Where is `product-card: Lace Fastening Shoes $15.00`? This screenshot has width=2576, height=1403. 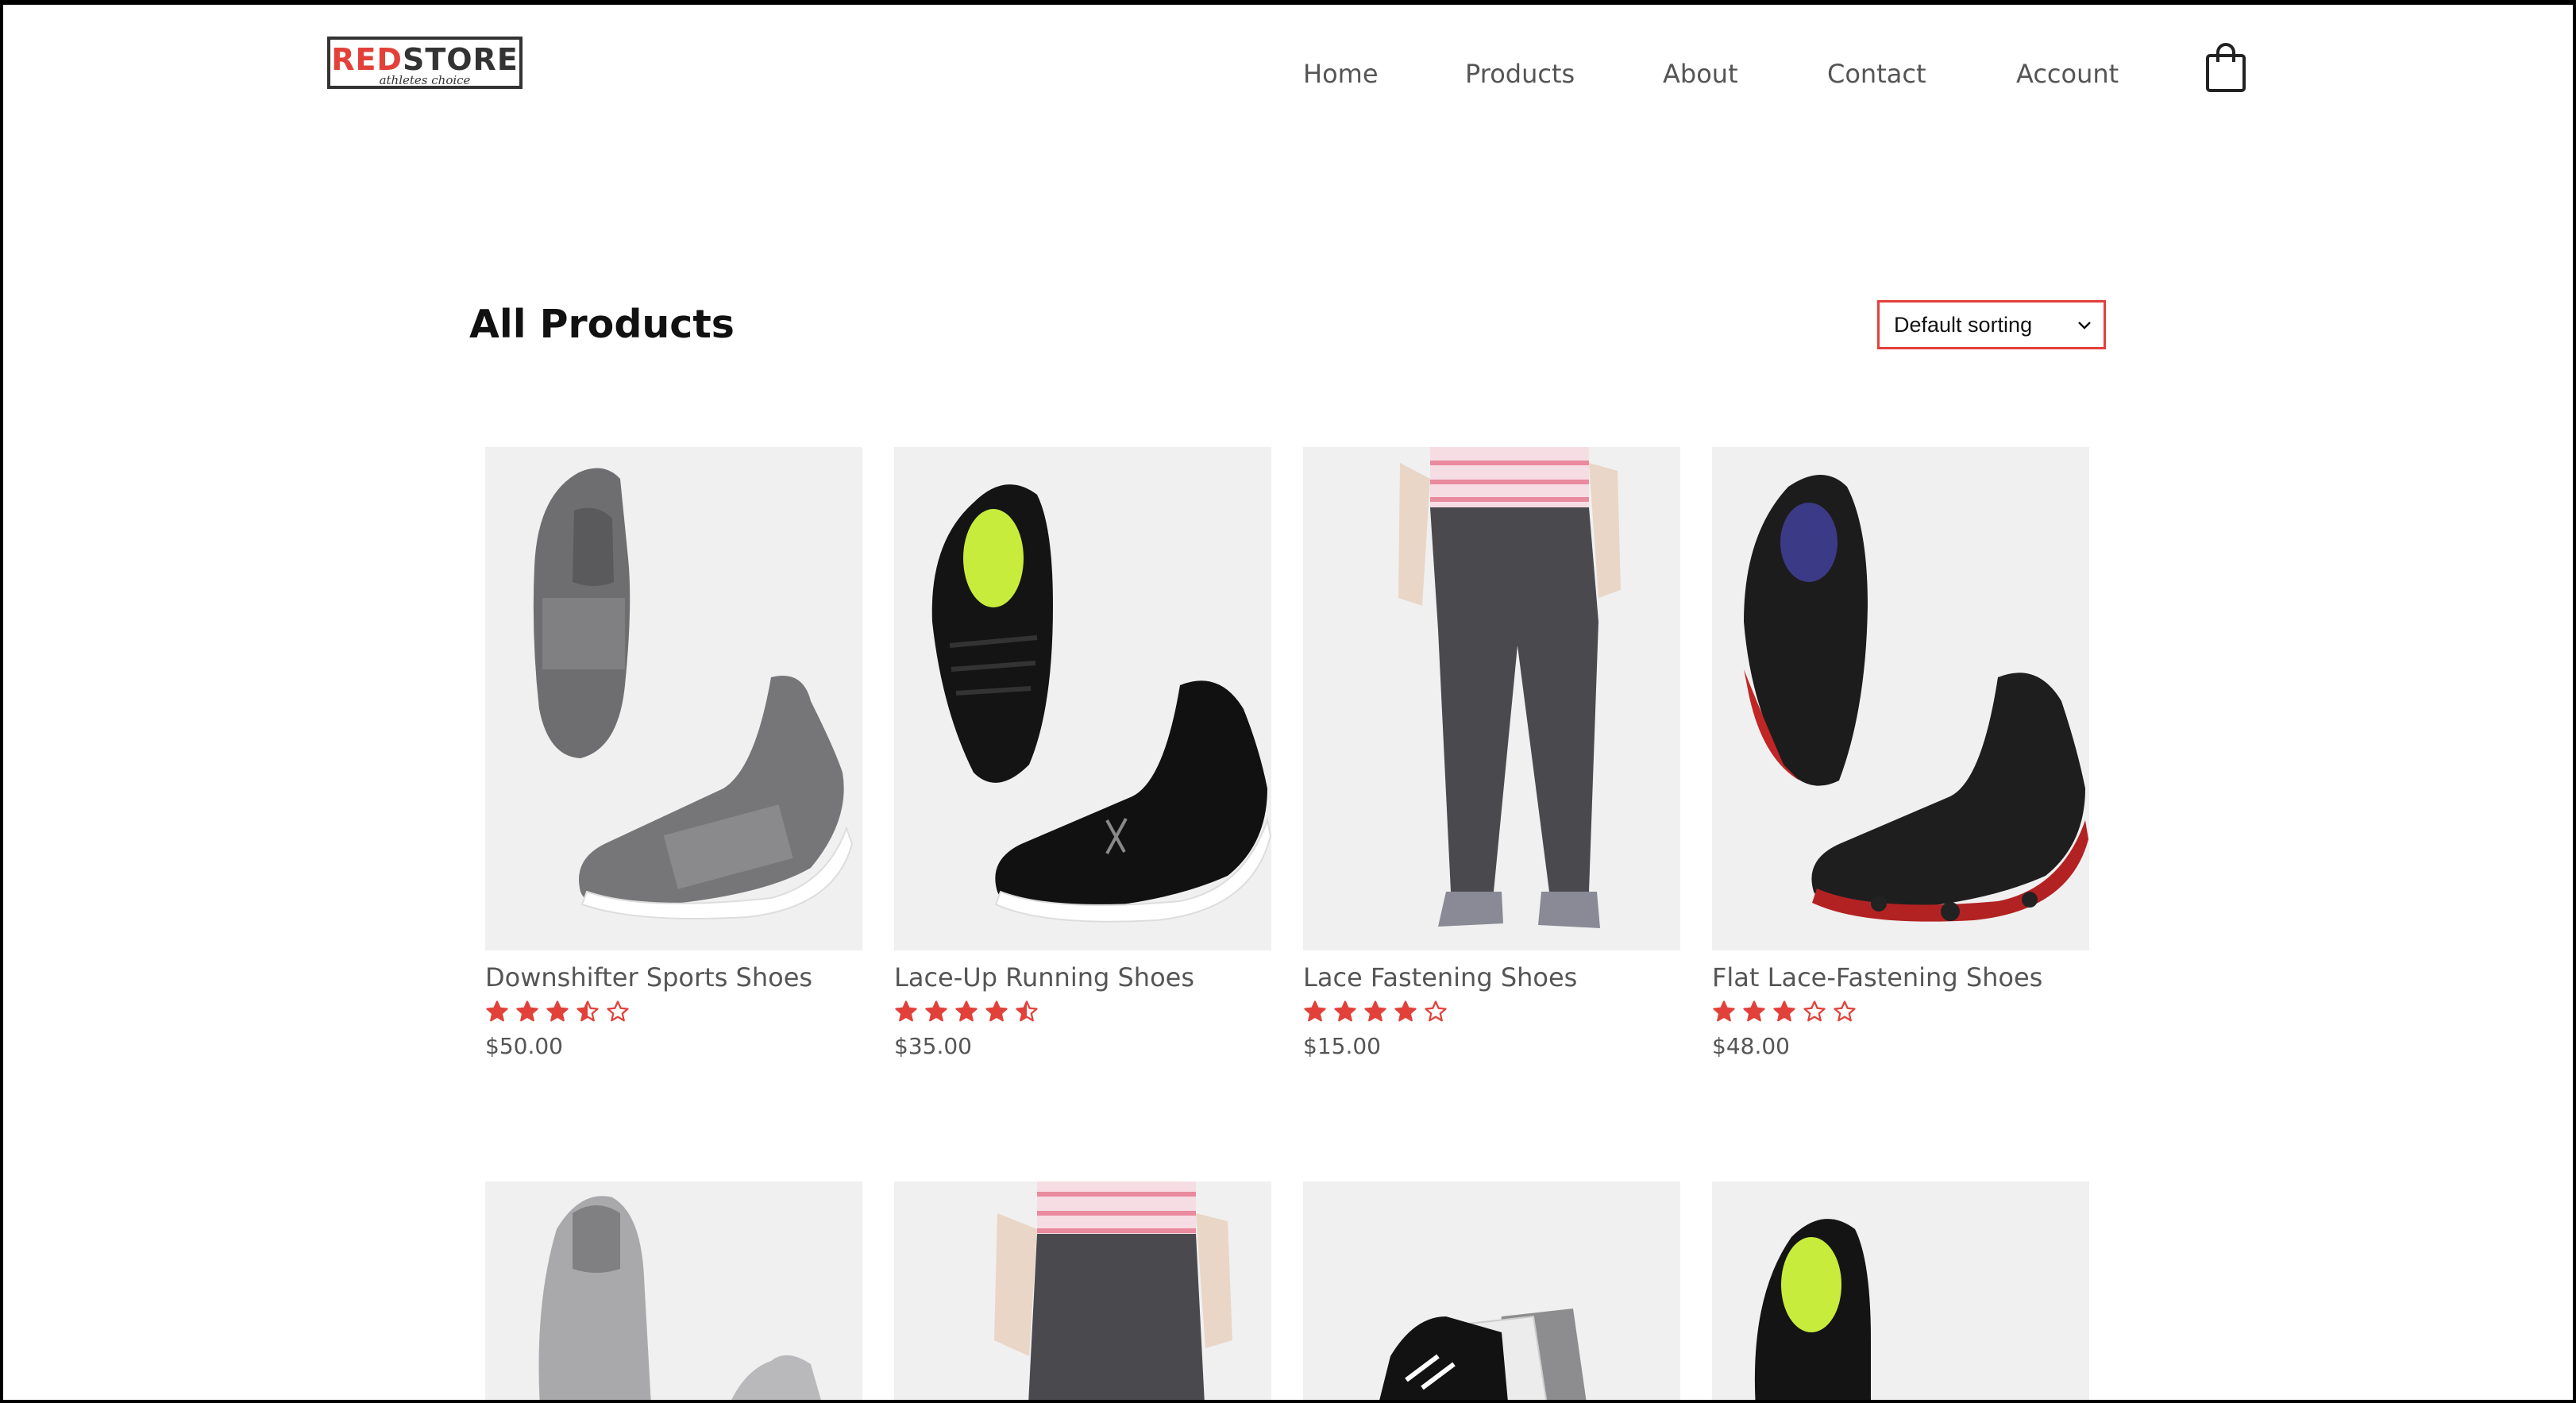
product-card: Lace Fastening Shoes $15.00 is located at coordinates (1491, 753).